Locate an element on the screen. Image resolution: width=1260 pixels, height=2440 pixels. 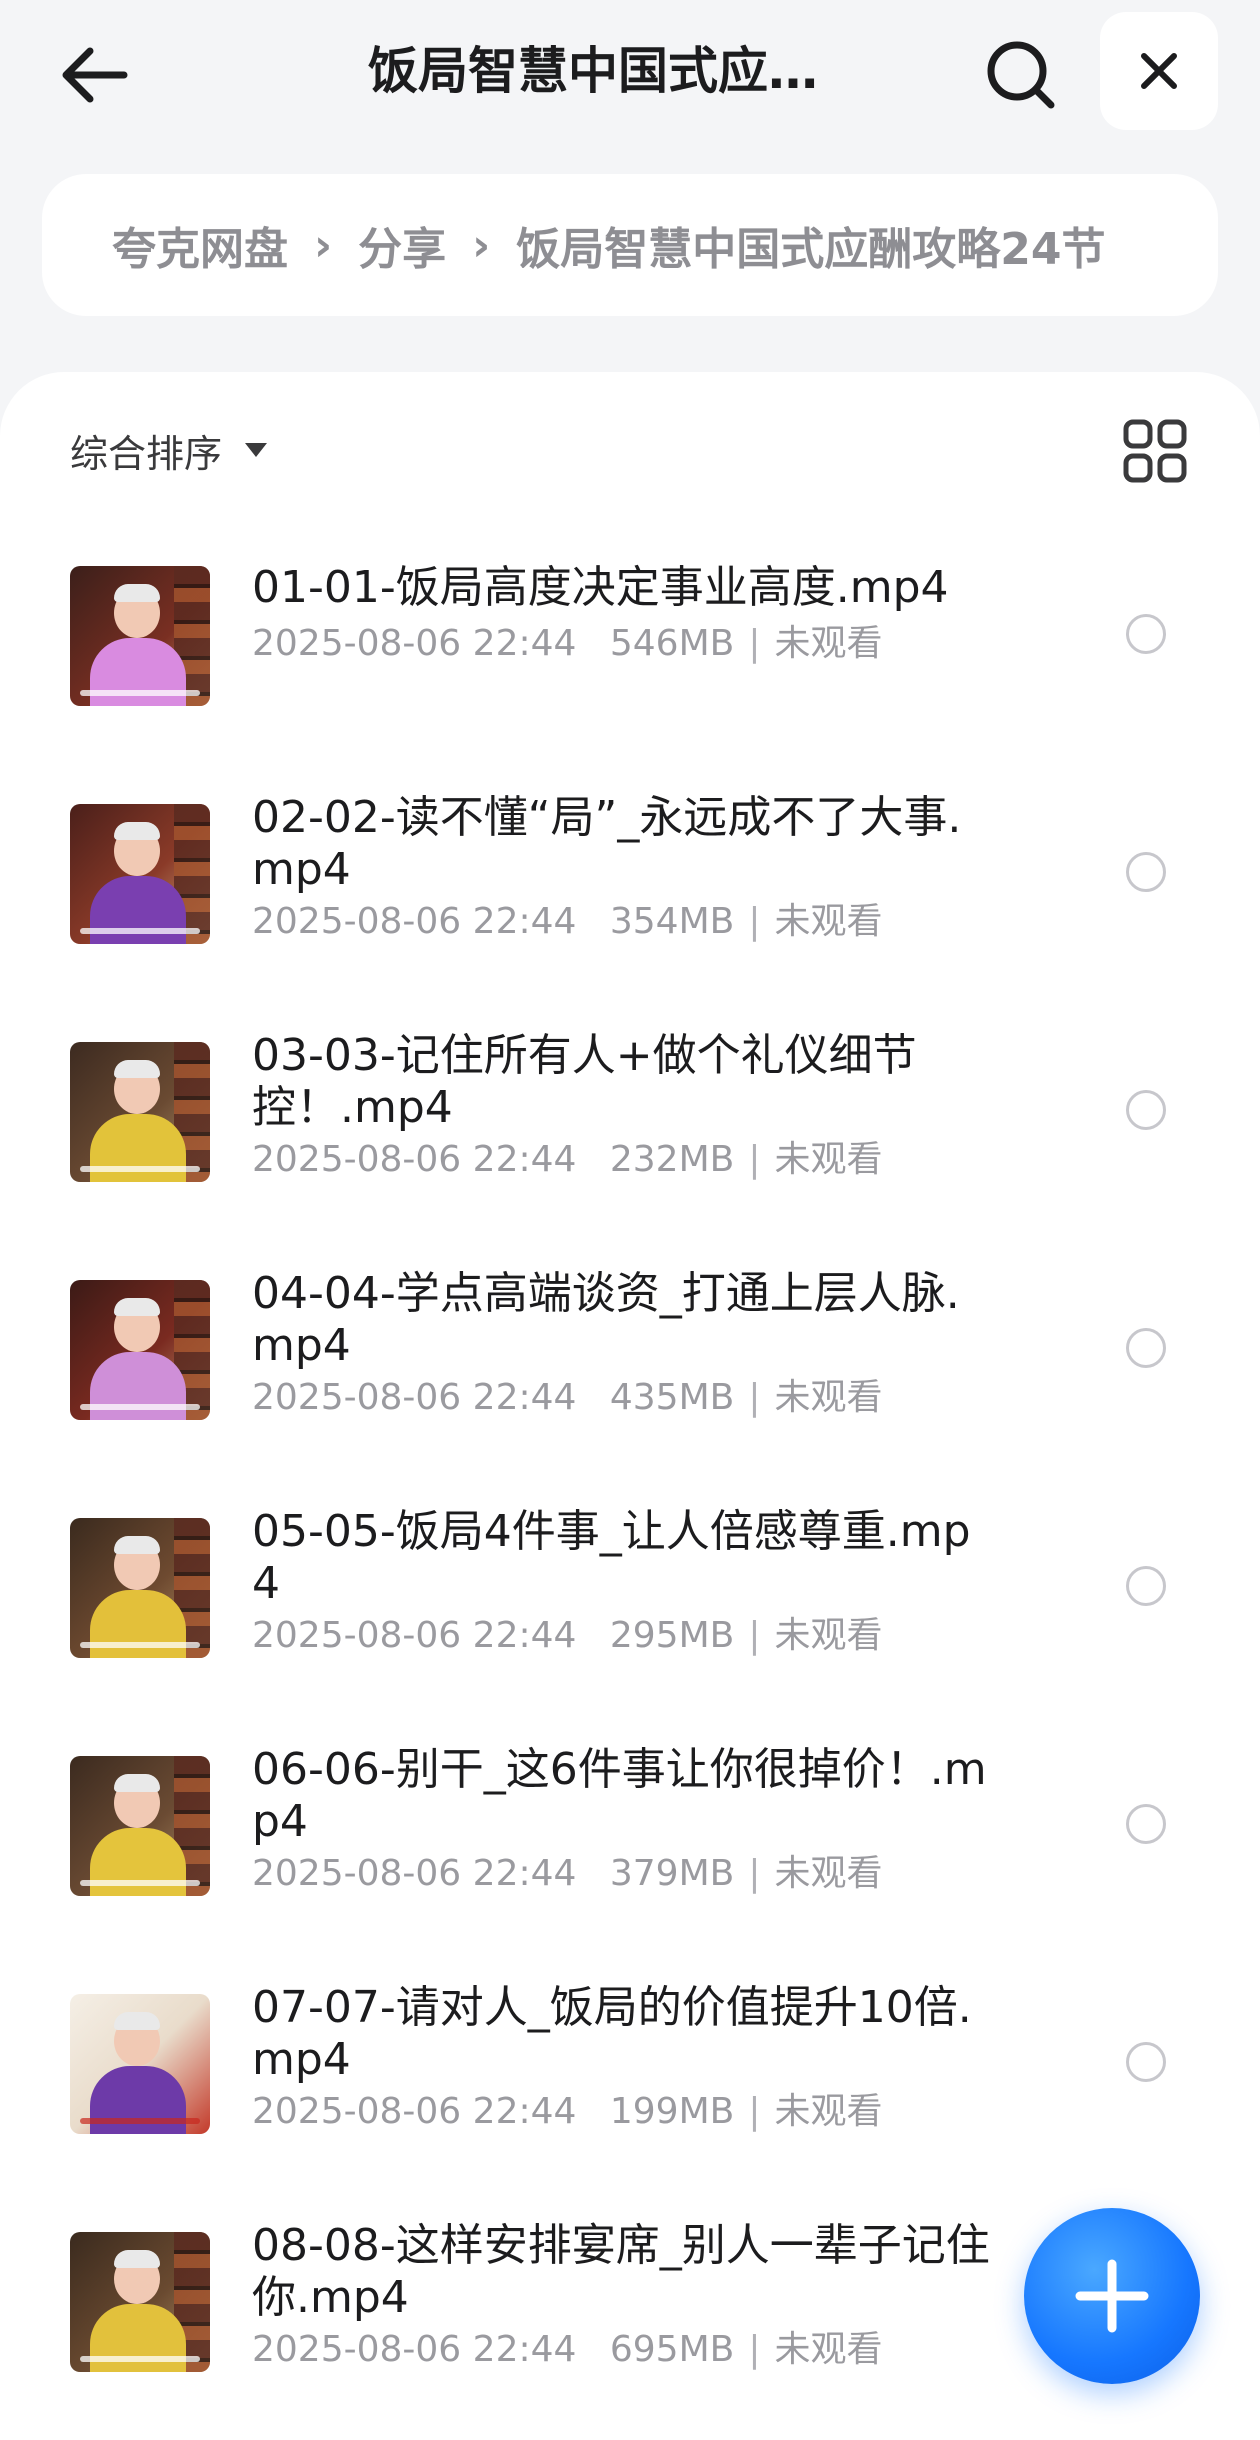
file-meta: 2025-08-06 22:44 295MB | 未观看 is located at coordinates (567, 1635).